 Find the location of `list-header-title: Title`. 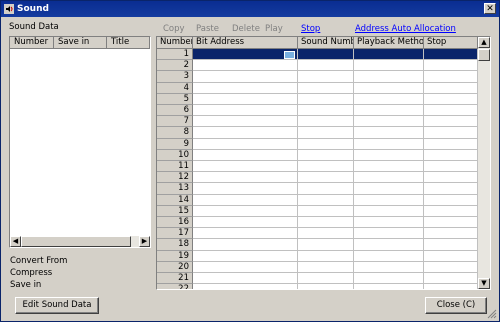

list-header-title: Title is located at coordinates (128, 43).